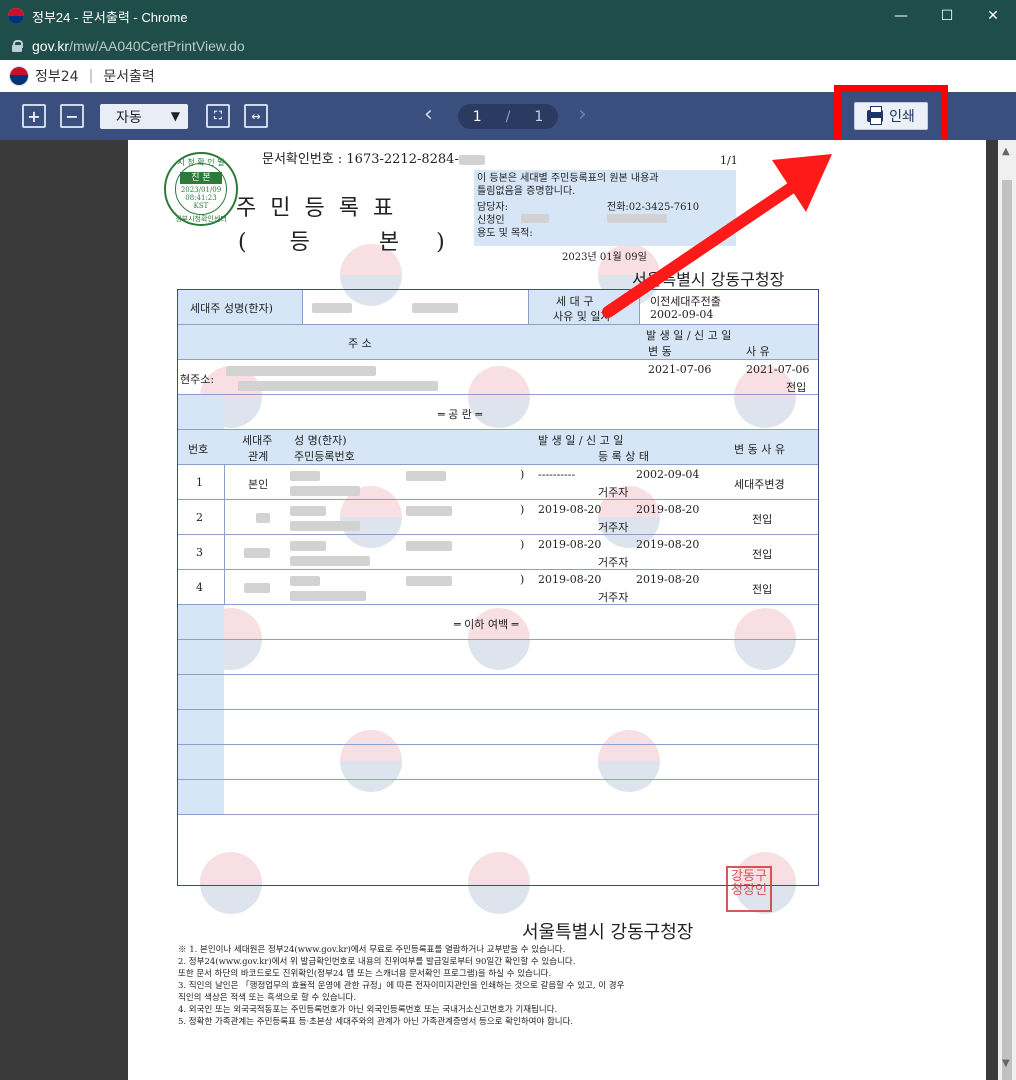  Describe the element at coordinates (218, 116) in the screenshot. I see `fit-page-icon: ⛶` at that location.